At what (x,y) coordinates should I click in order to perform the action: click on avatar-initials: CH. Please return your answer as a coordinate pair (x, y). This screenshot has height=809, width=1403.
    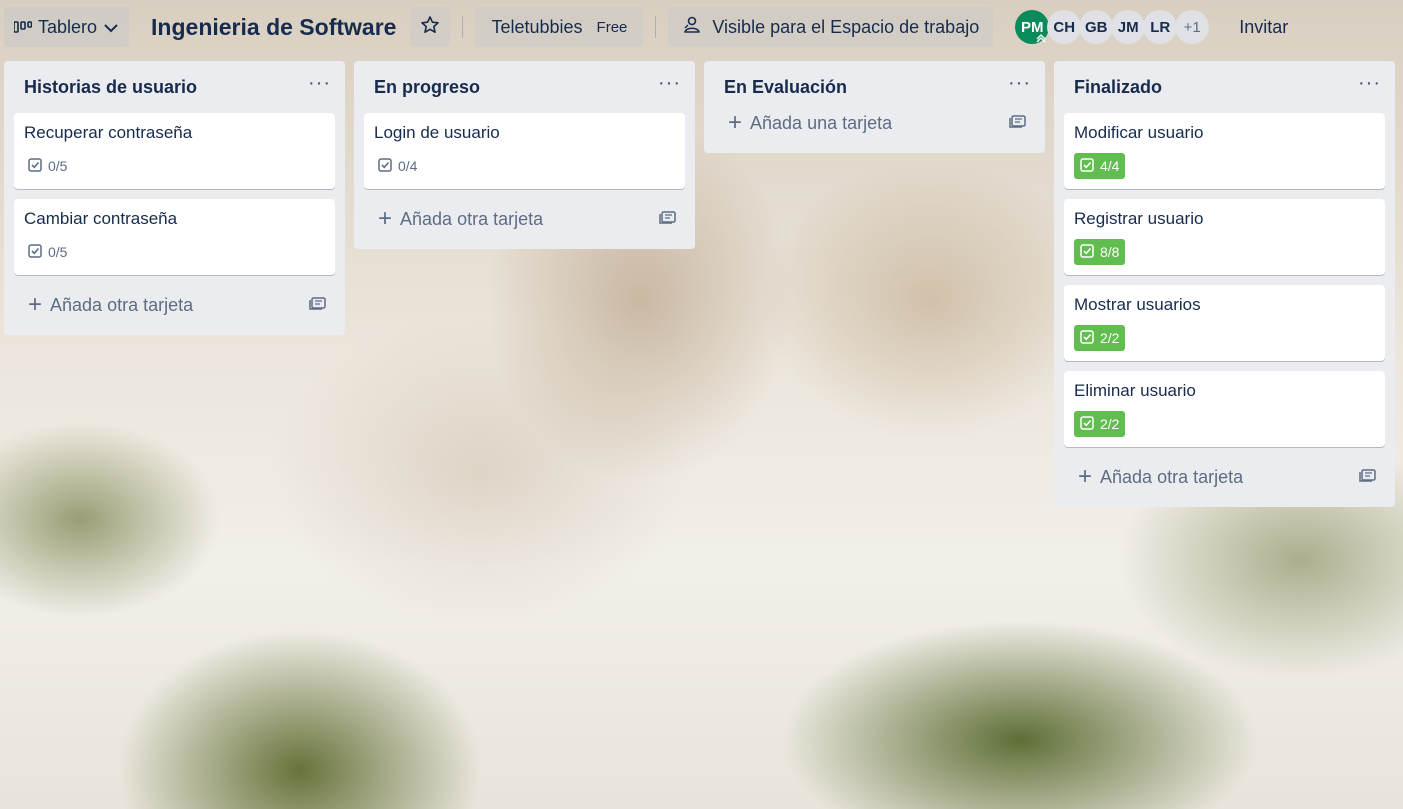
    Looking at the image, I should click on (1064, 27).